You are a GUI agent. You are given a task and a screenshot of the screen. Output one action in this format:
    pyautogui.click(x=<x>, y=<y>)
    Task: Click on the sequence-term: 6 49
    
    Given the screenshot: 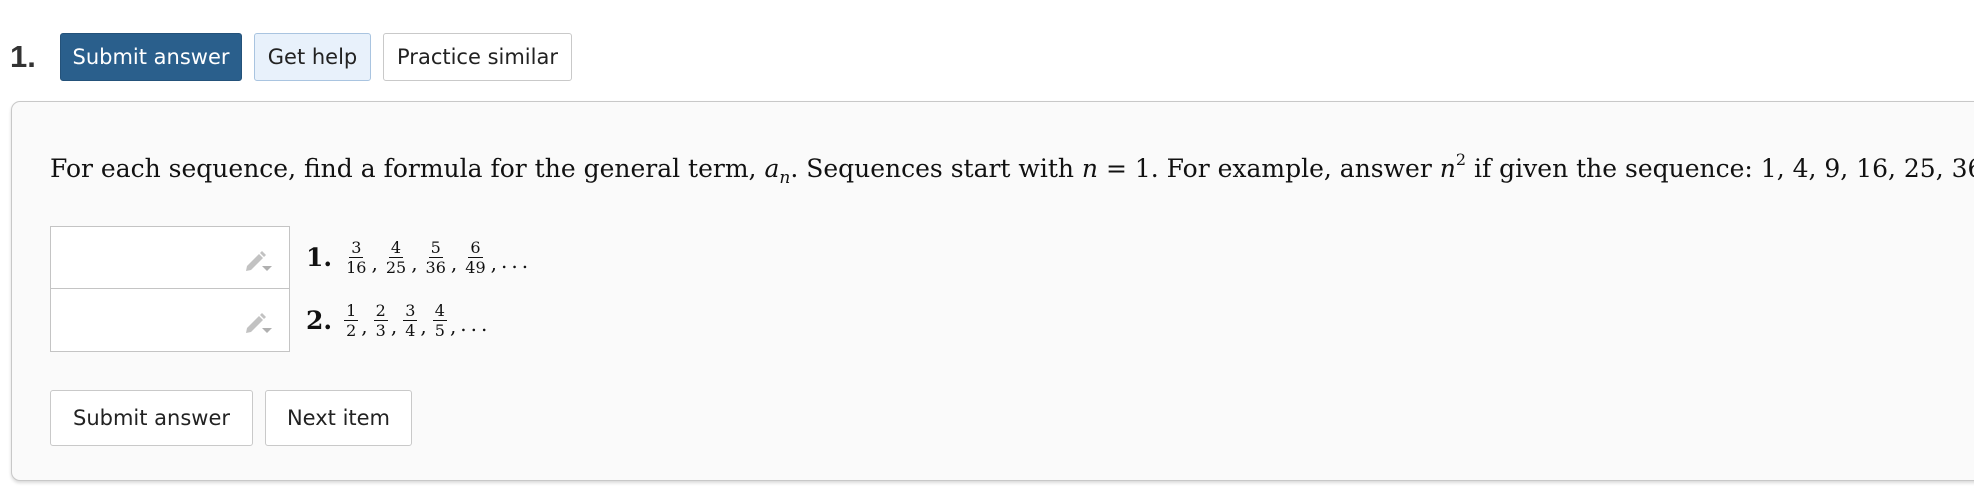 What is the action you would take?
    pyautogui.click(x=475, y=257)
    